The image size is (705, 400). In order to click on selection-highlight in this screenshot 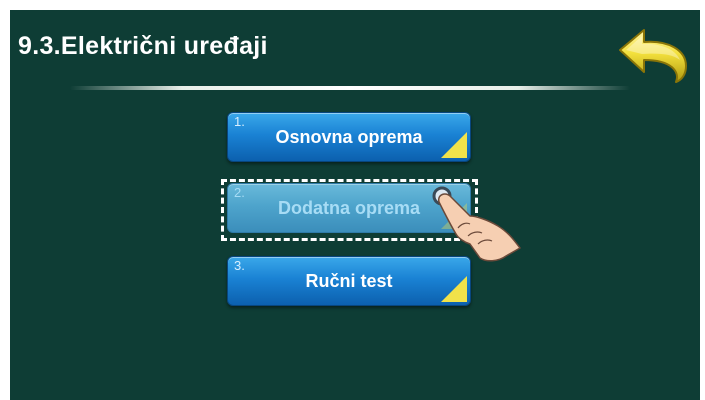, I will do `click(349, 210)`.